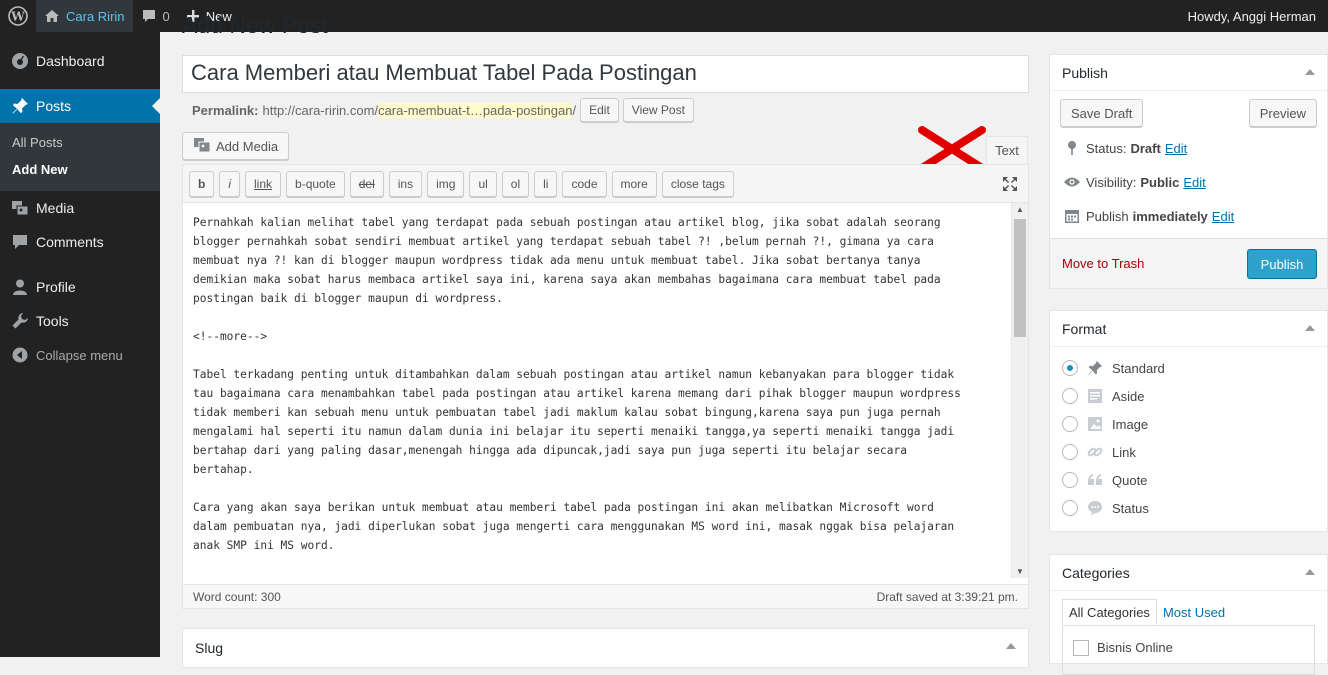 The width and height of the screenshot is (1328, 675). What do you see at coordinates (475, 110) in the screenshot?
I see `permalink-slug: cara-membuat-t…pada-postingan` at bounding box center [475, 110].